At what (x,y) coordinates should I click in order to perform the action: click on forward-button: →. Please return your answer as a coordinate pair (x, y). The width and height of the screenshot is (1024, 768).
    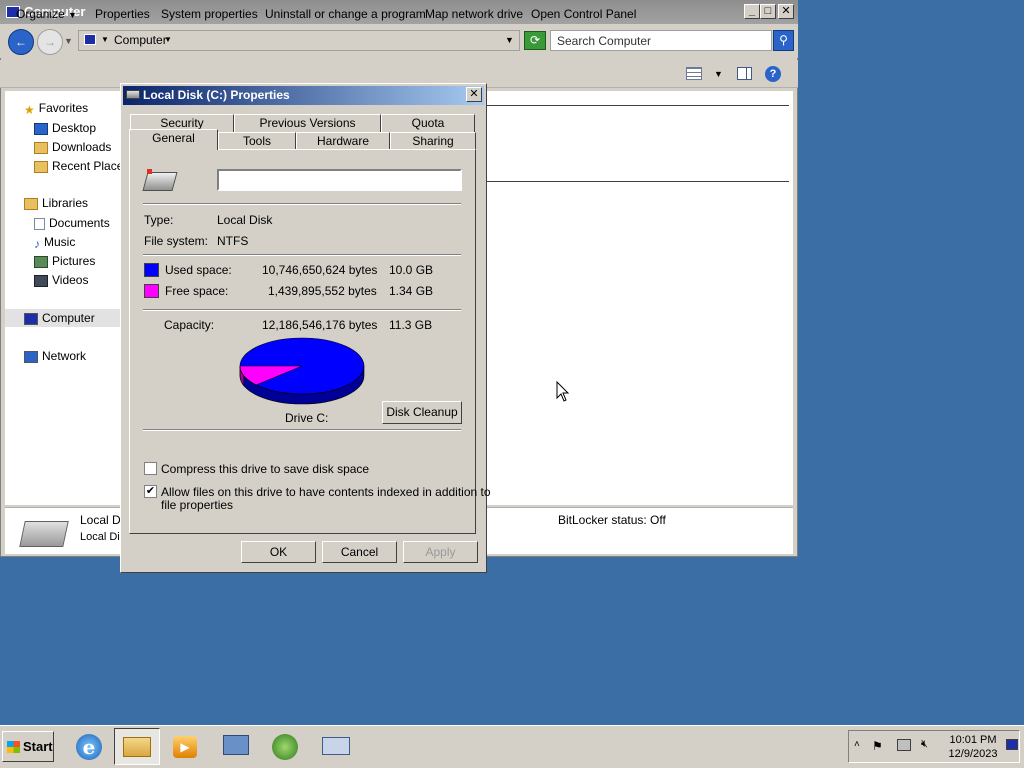
    Looking at the image, I should click on (50, 42).